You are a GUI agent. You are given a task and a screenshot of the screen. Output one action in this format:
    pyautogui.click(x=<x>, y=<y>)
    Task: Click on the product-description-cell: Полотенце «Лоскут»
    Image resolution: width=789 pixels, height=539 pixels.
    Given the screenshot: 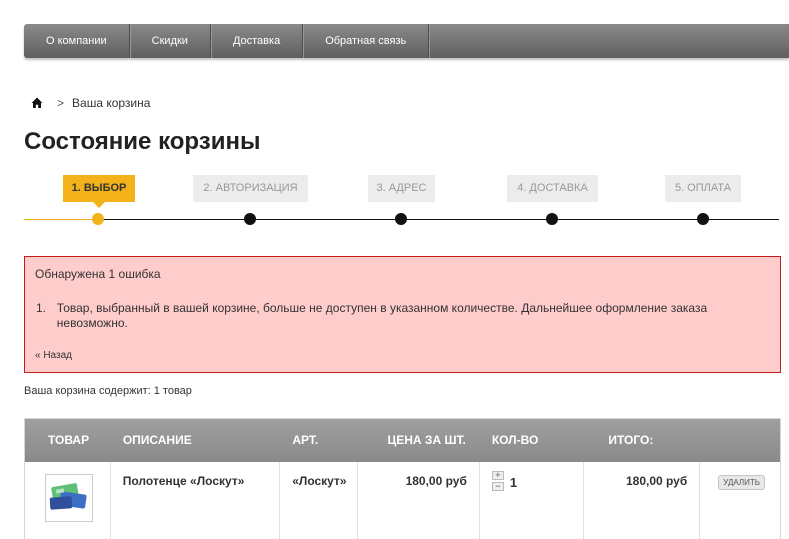 What is the action you would take?
    pyautogui.click(x=196, y=500)
    